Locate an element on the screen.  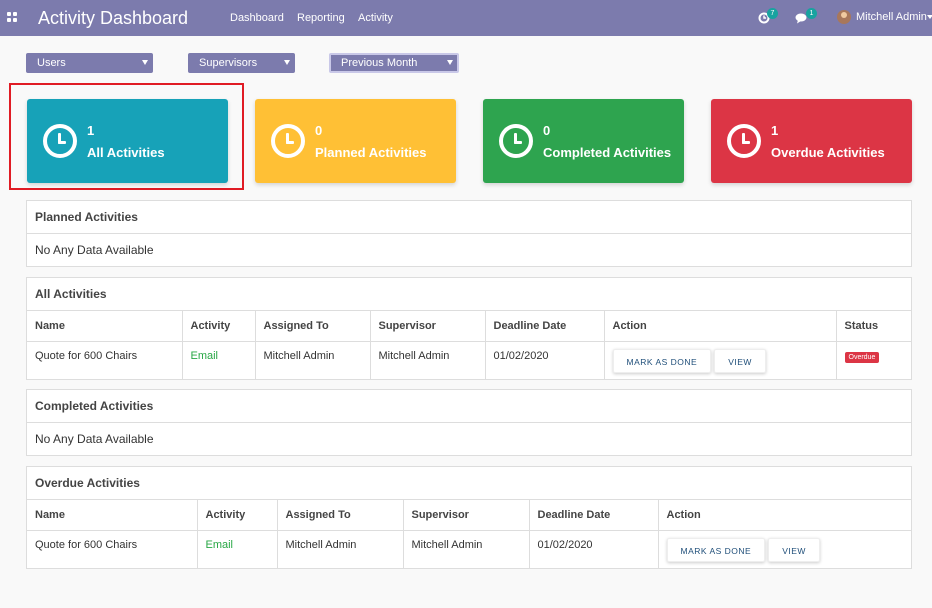
apps-menu-icon is located at coordinates (12, 17).